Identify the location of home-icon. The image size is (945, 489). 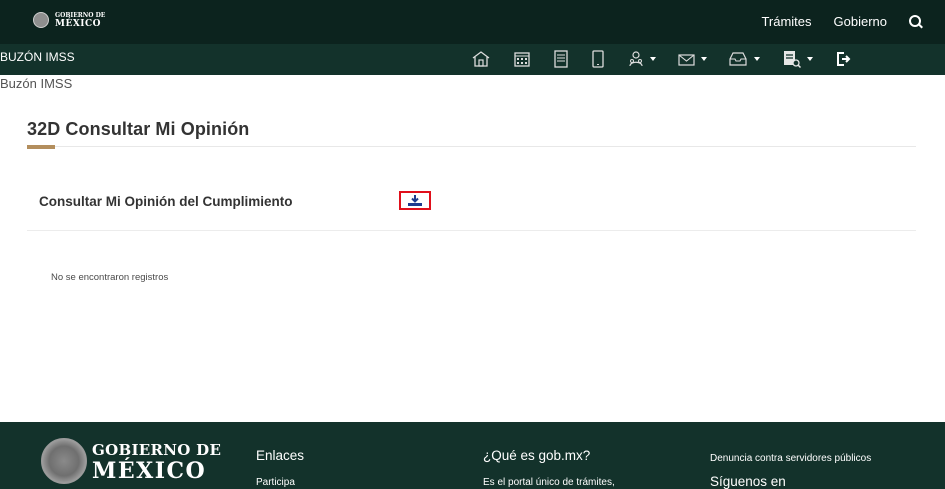
(481, 59).